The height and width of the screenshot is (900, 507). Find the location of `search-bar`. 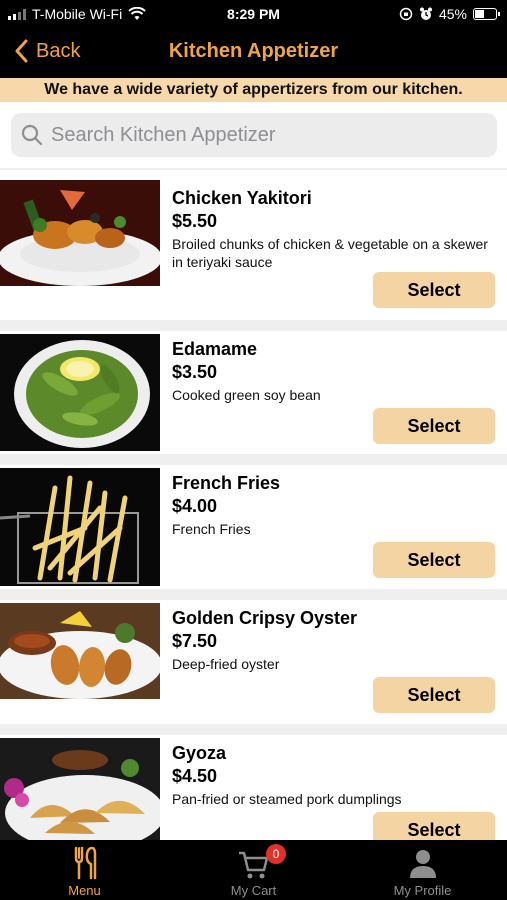

search-bar is located at coordinates (254, 135).